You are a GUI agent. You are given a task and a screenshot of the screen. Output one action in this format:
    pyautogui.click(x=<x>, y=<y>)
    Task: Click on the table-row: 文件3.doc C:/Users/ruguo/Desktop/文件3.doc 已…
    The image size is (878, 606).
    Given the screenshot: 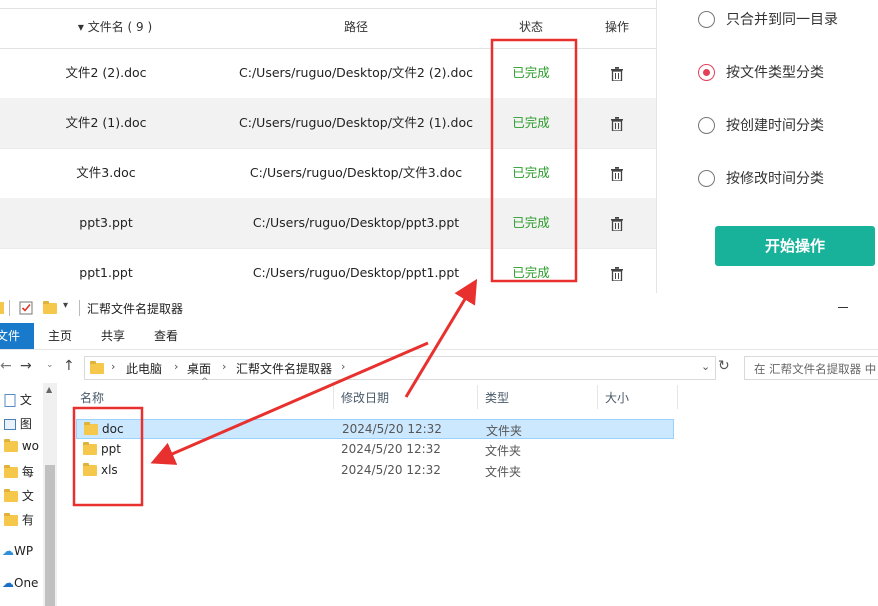 What is the action you would take?
    pyautogui.click(x=328, y=173)
    